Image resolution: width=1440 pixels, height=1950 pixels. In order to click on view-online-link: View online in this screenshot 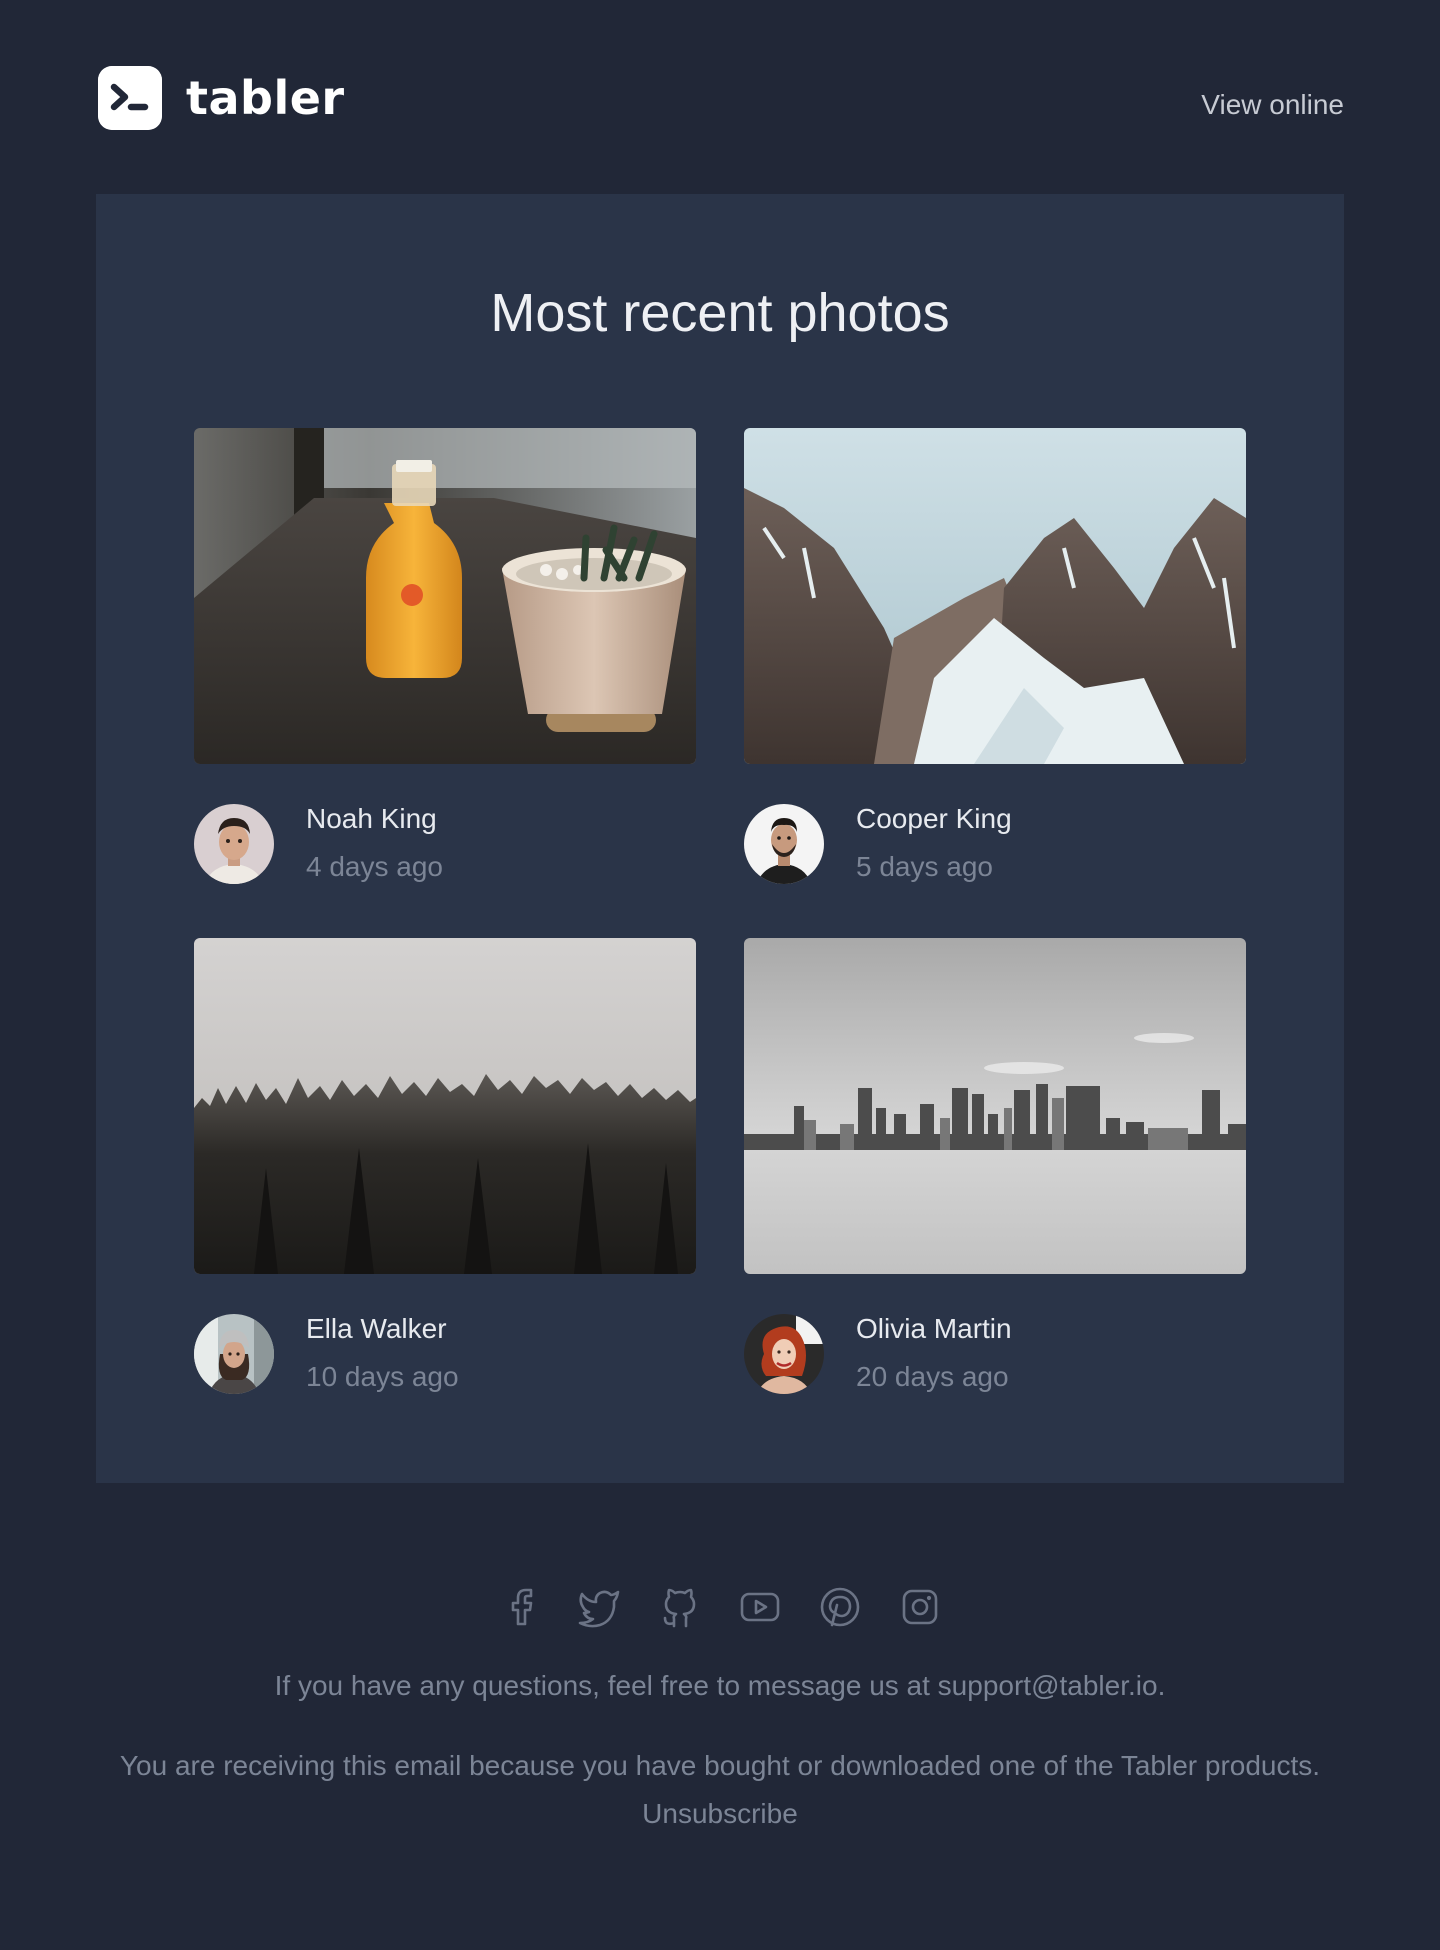, I will do `click(1272, 105)`.